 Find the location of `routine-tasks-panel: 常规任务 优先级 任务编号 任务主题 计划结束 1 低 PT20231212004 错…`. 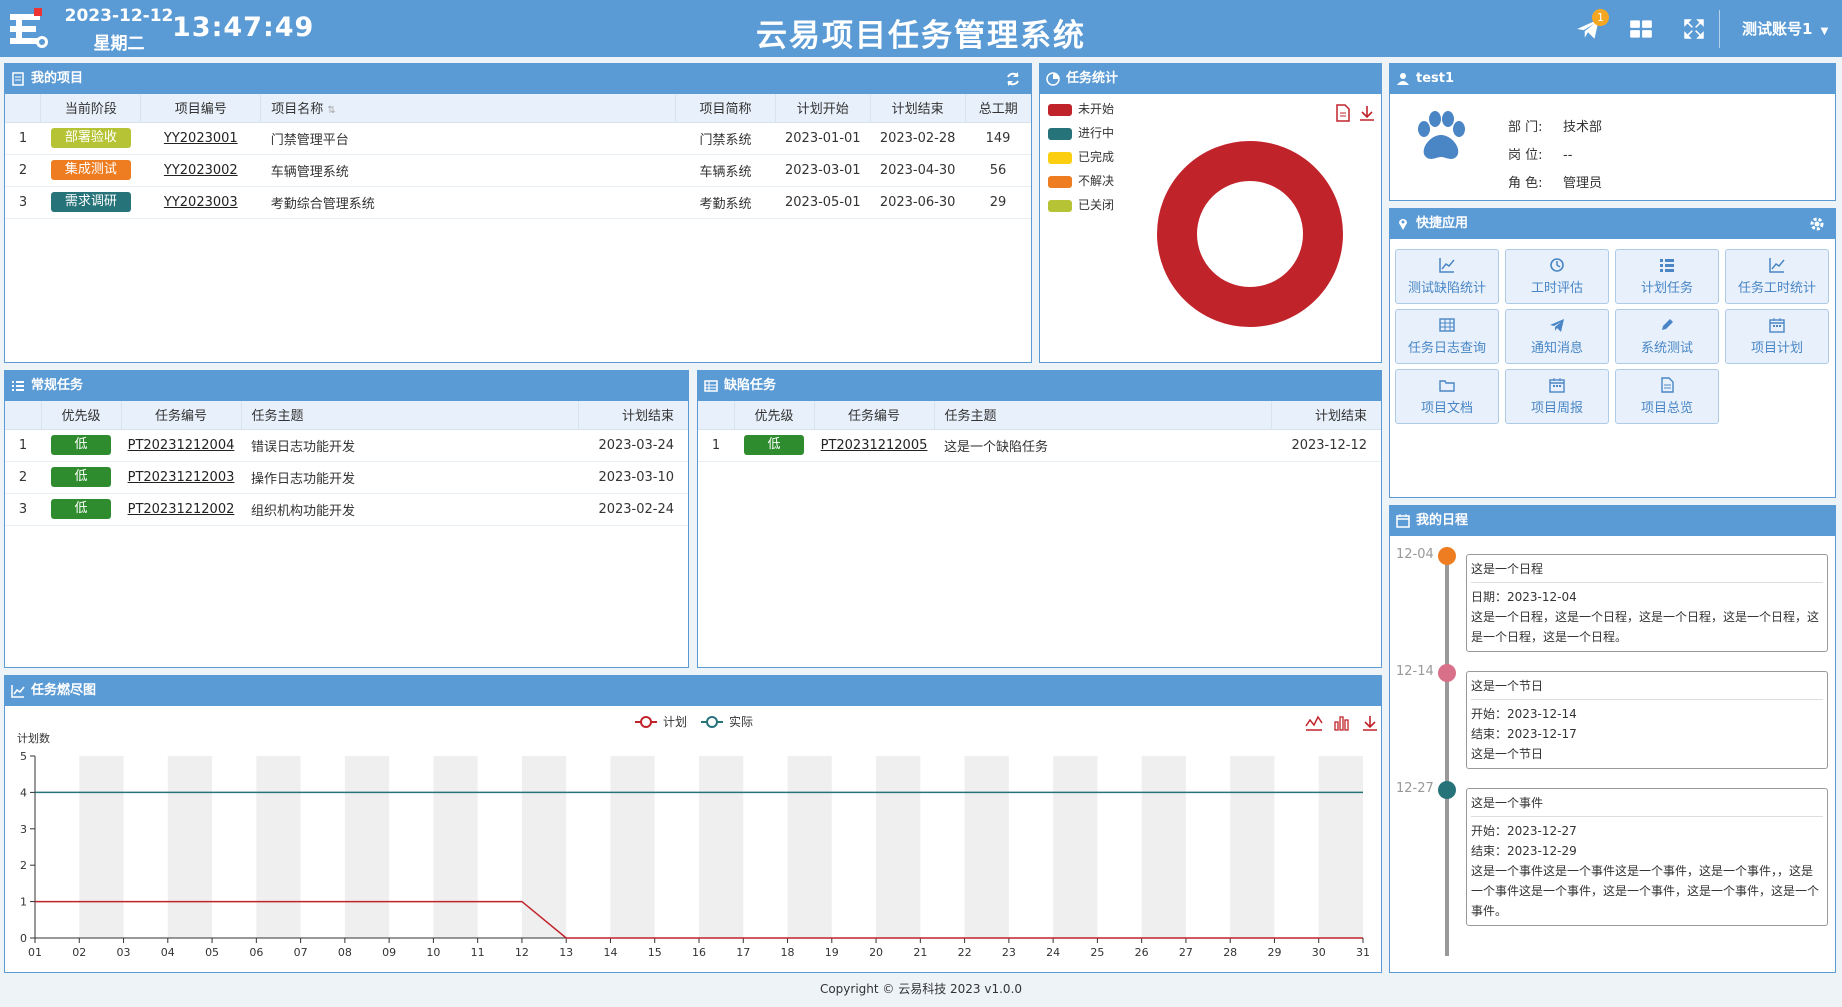

routine-tasks-panel: 常规任务 优先级 任务编号 任务主题 计划结束 1 低 PT20231212004 错… is located at coordinates (346, 519).